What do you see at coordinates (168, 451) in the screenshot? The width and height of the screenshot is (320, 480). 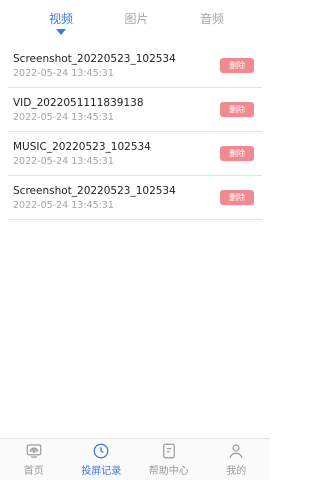 I see `document-icon` at bounding box center [168, 451].